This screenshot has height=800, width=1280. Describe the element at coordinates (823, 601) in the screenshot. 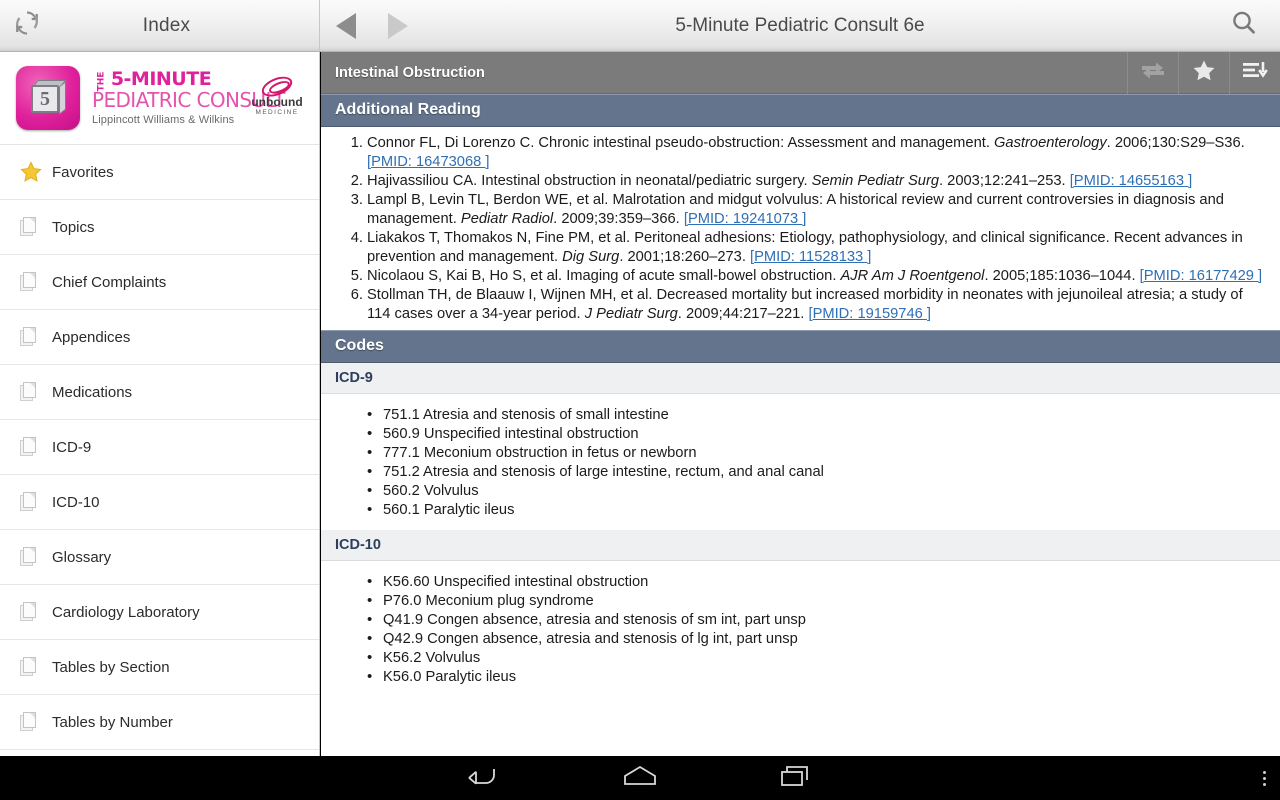

I see `list-item: P76.0 Meconium plug syndrome` at that location.